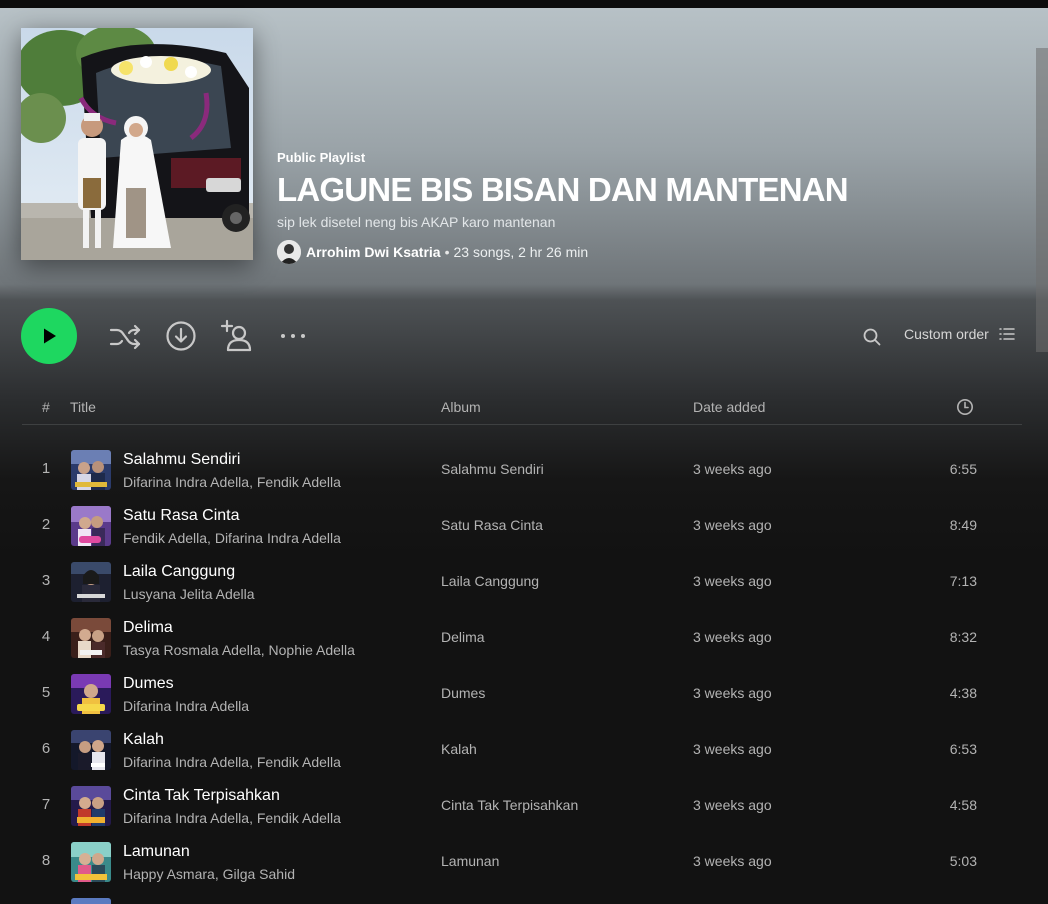  Describe the element at coordinates (729, 407) in the screenshot. I see `column-date-added: Date added` at that location.